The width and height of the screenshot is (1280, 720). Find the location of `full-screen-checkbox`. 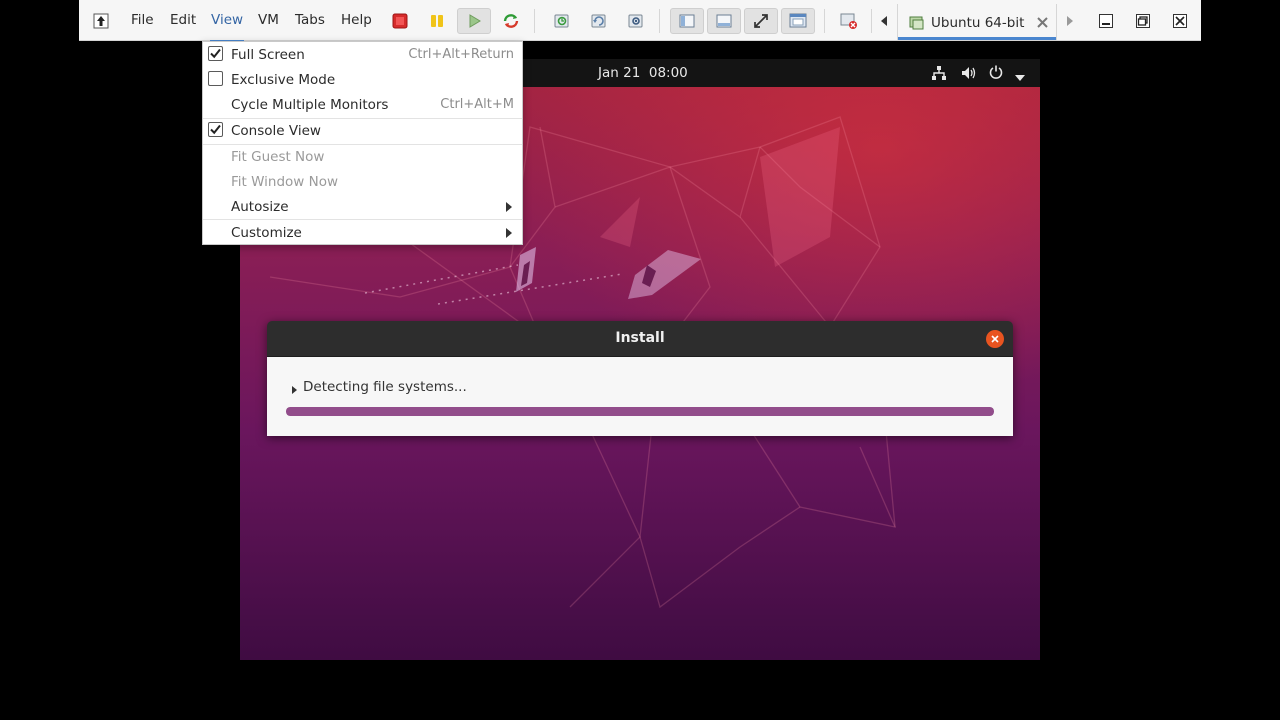

full-screen-checkbox is located at coordinates (215, 53).